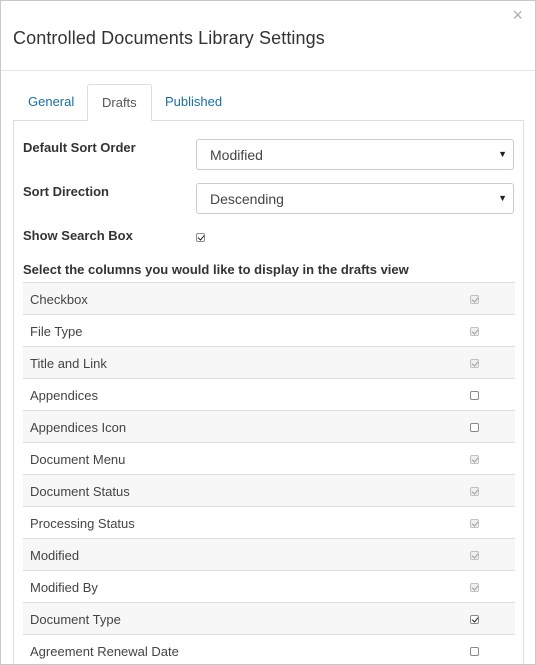  I want to click on sort-direction-label: Sort Direction, so click(66, 191).